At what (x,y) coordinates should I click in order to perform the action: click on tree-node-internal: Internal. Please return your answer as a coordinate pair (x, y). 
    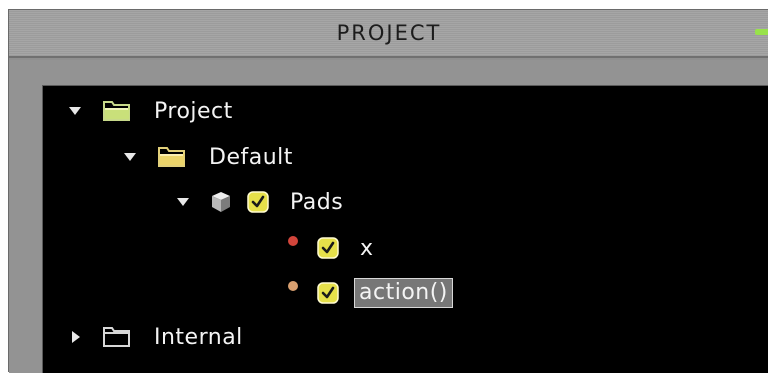
    Looking at the image, I should click on (154, 337).